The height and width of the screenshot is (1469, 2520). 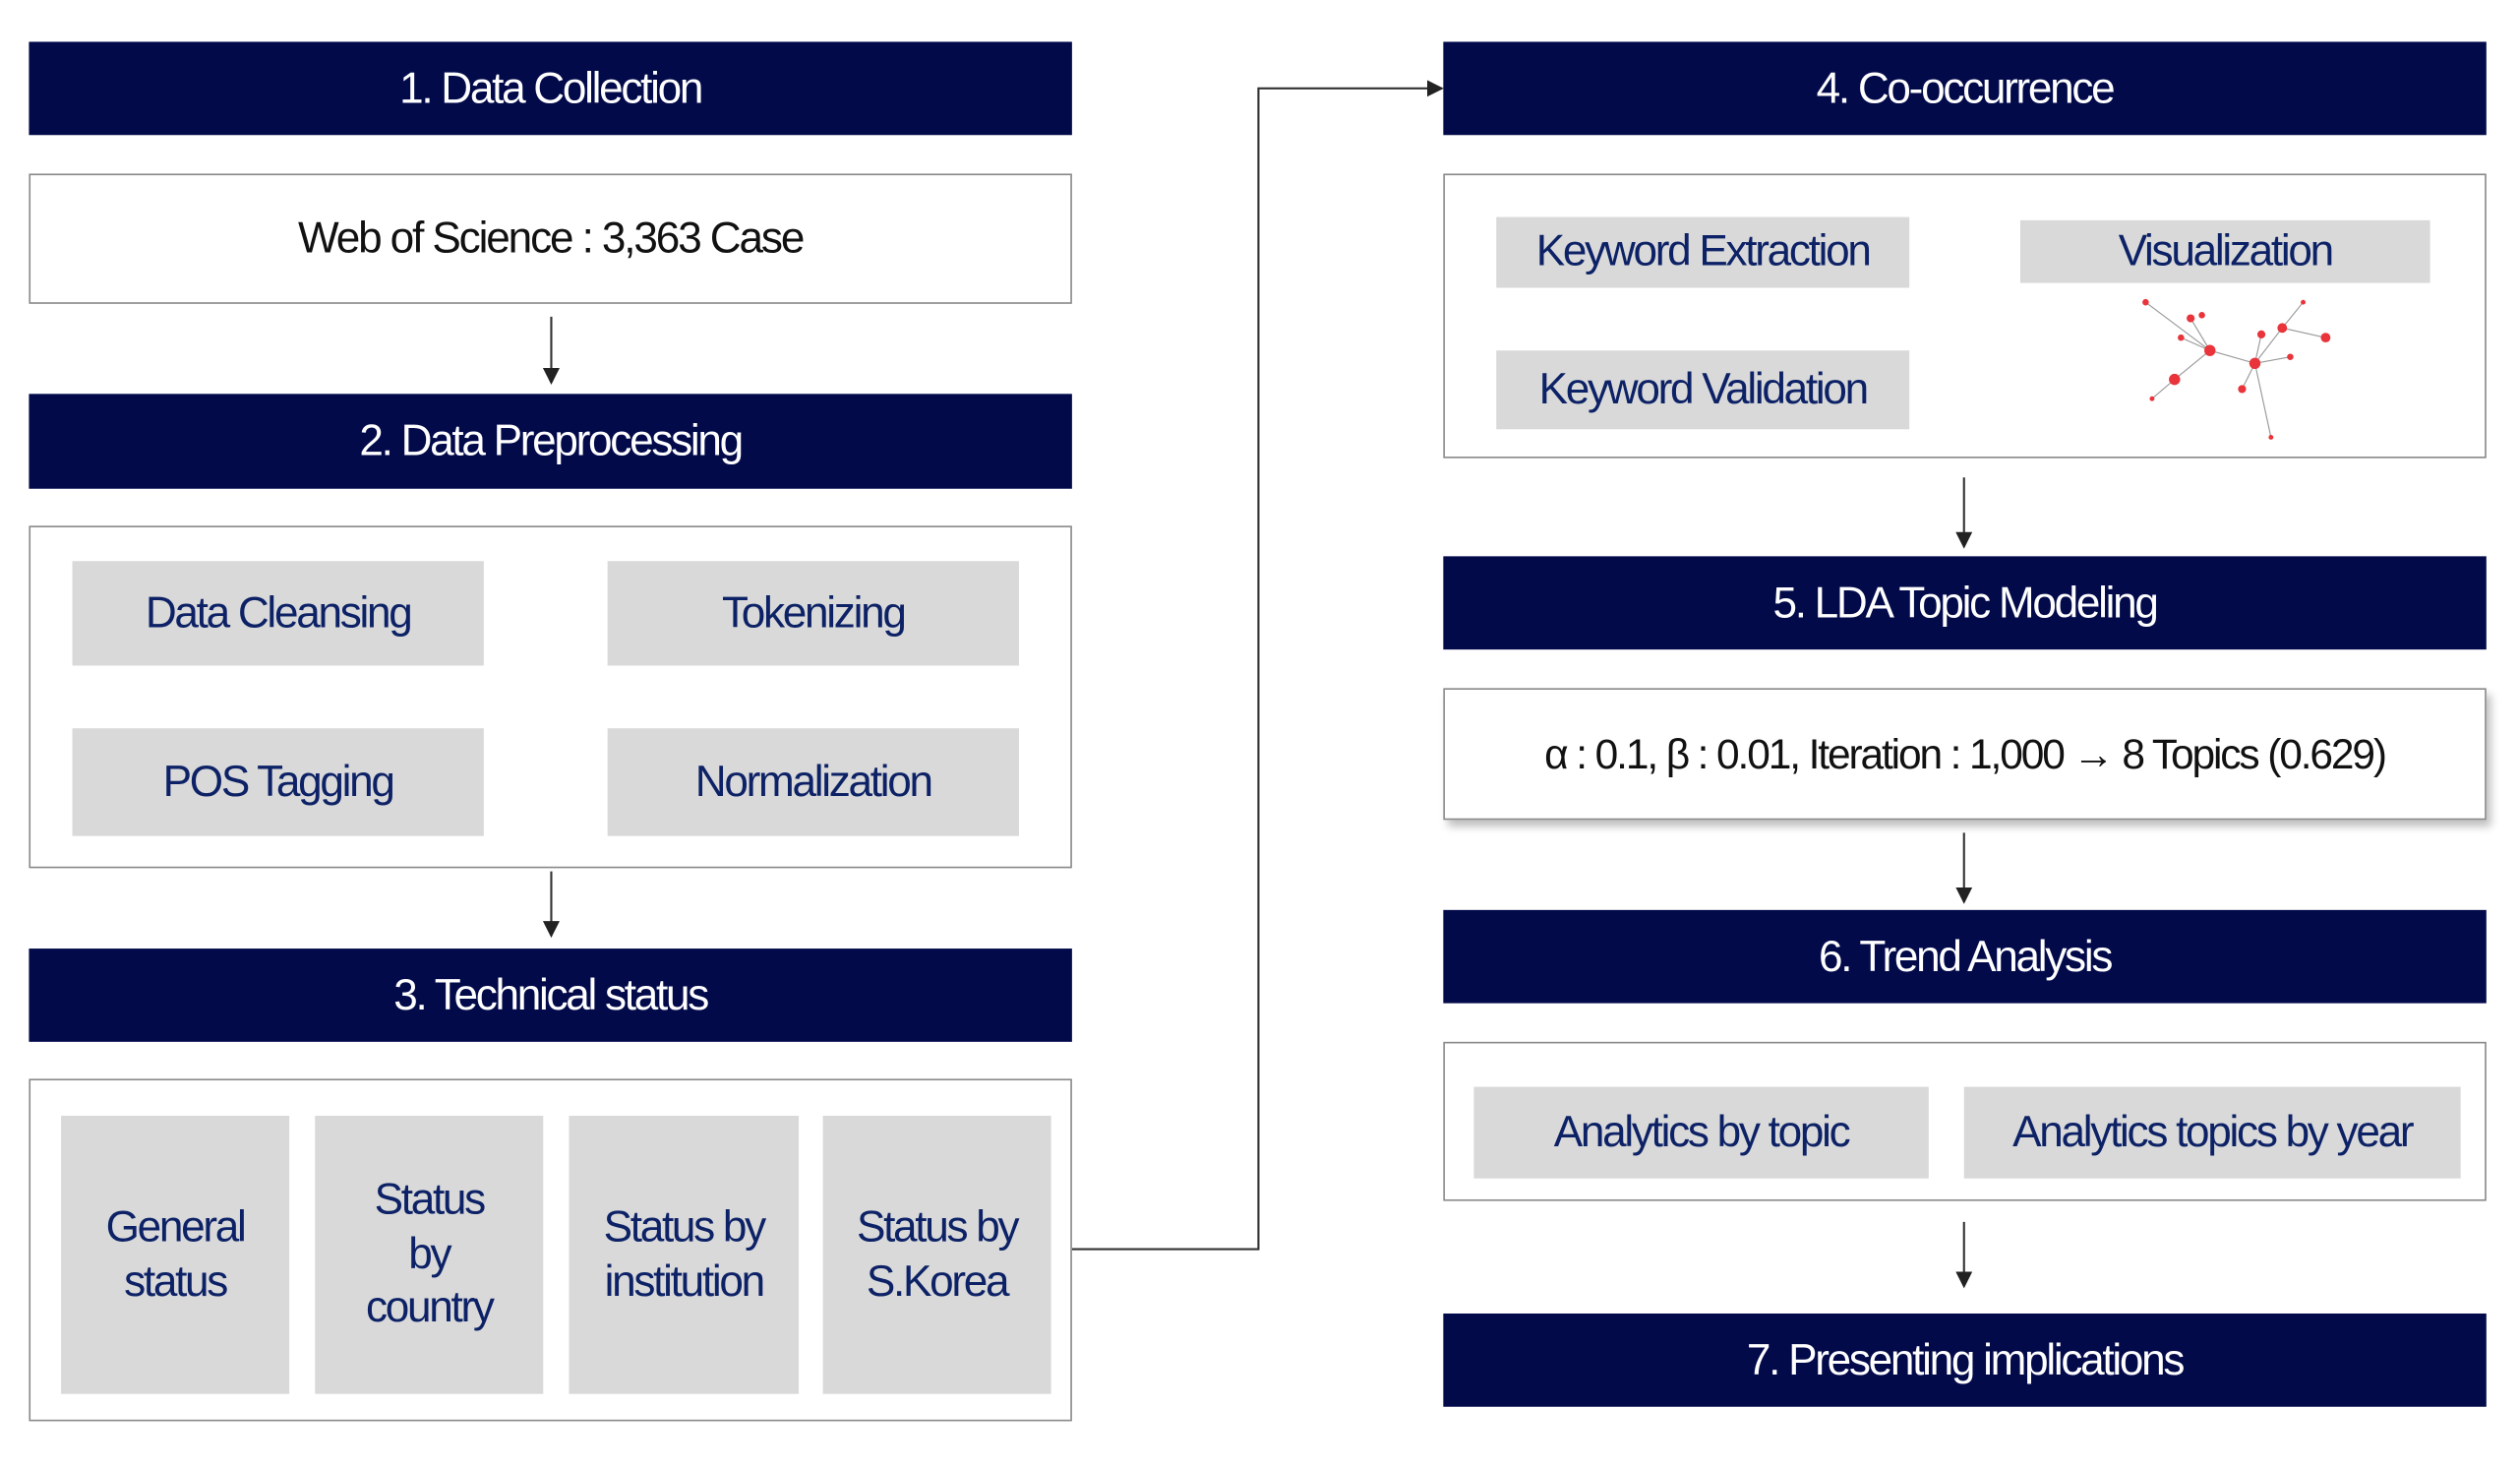 What do you see at coordinates (1965, 603) in the screenshot?
I see `step5-header: 5. LDA Topic Modeling` at bounding box center [1965, 603].